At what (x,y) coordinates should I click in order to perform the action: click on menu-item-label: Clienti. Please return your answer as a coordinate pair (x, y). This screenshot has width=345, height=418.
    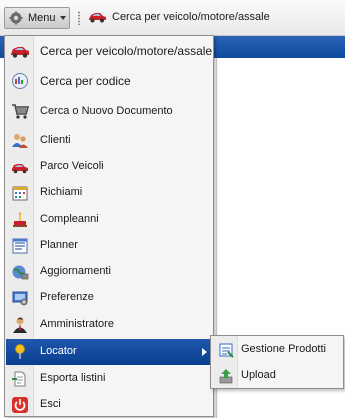
    Looking at the image, I should click on (55, 140).